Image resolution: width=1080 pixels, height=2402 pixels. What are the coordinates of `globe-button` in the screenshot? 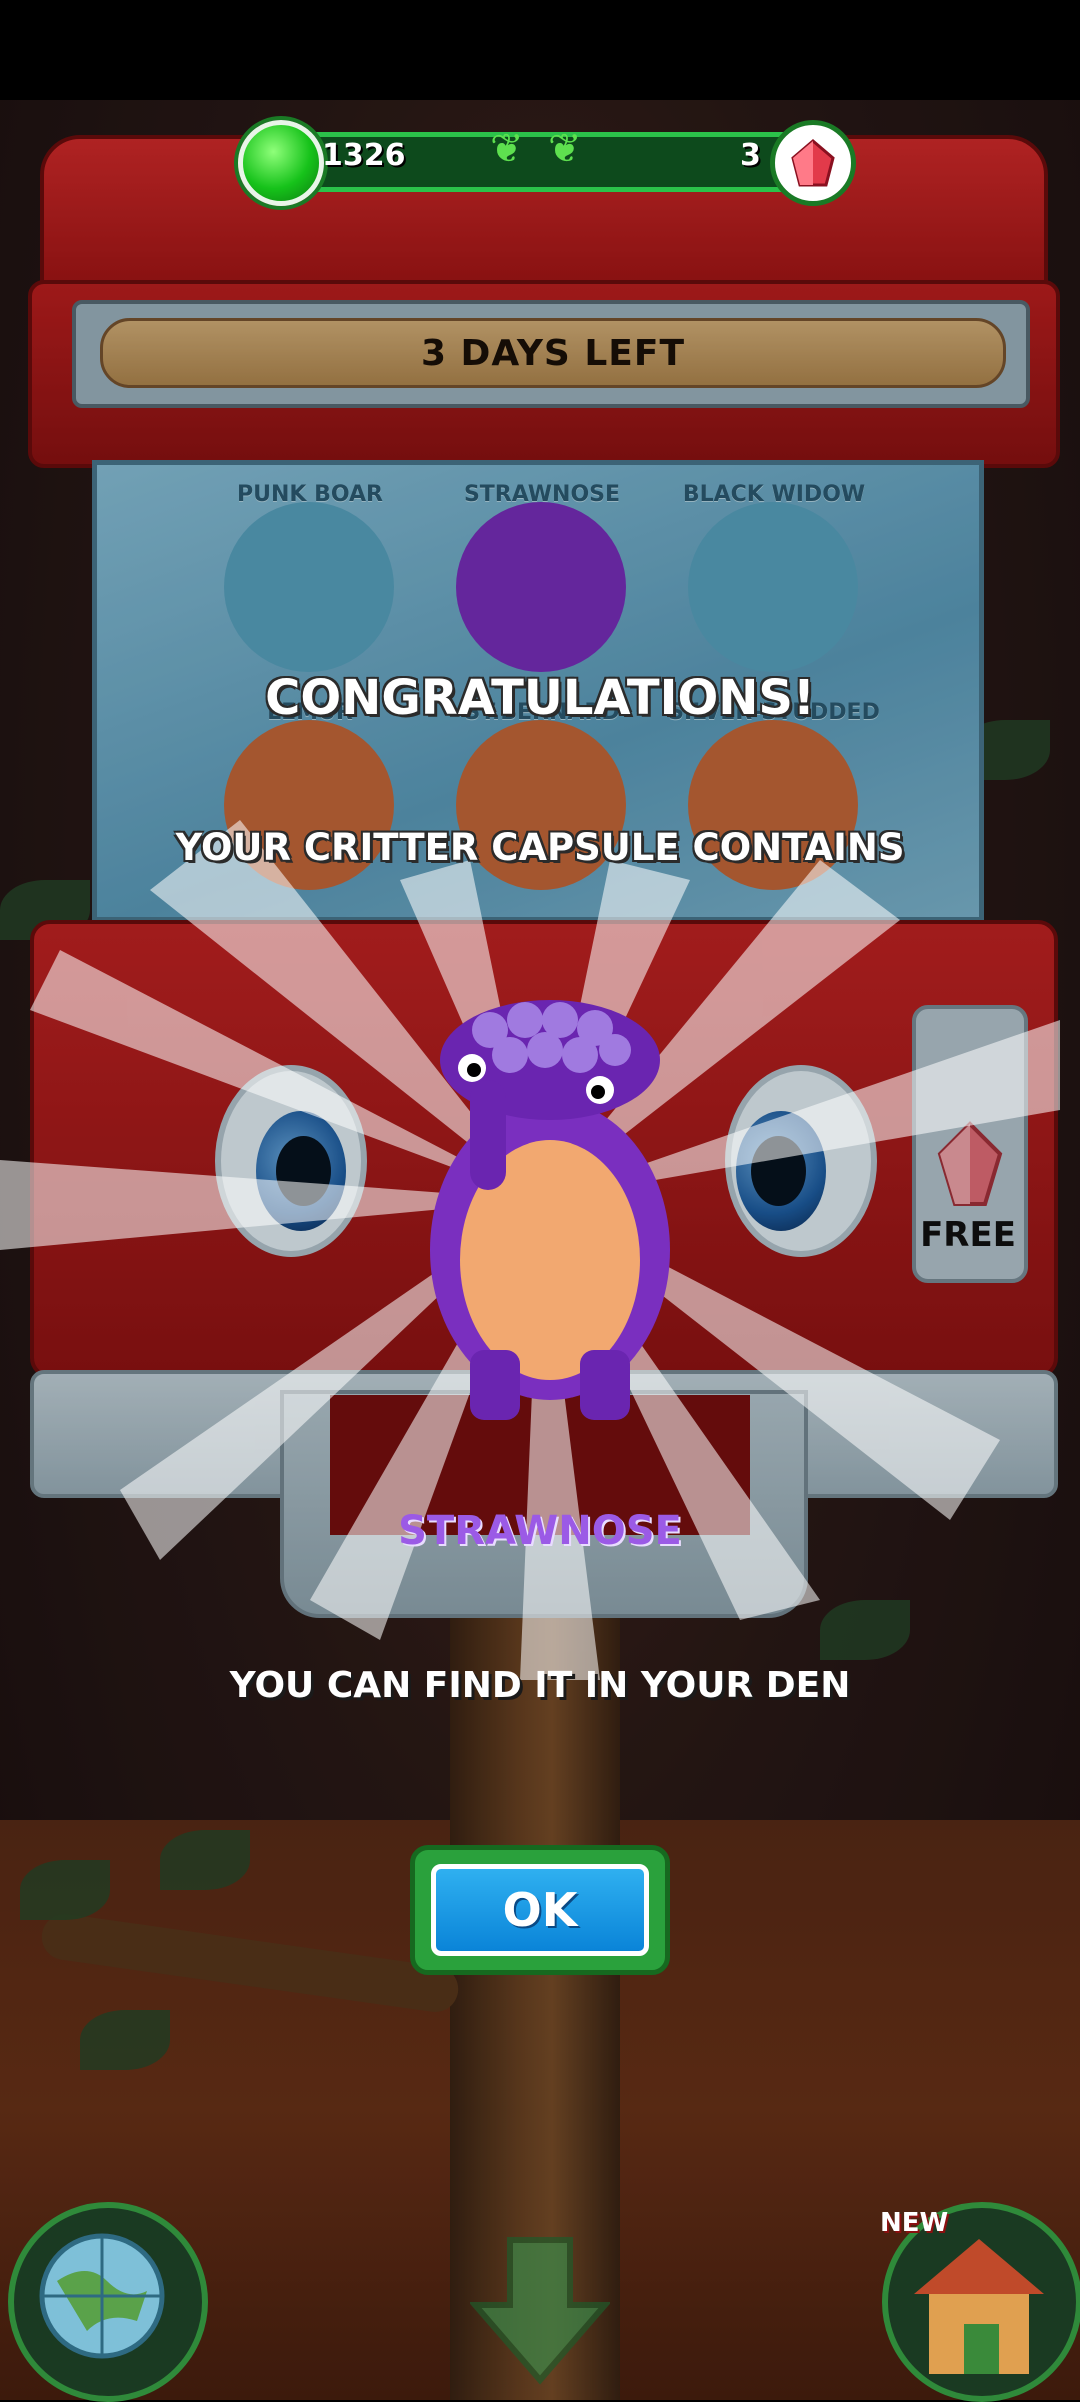 It's located at (108, 2302).